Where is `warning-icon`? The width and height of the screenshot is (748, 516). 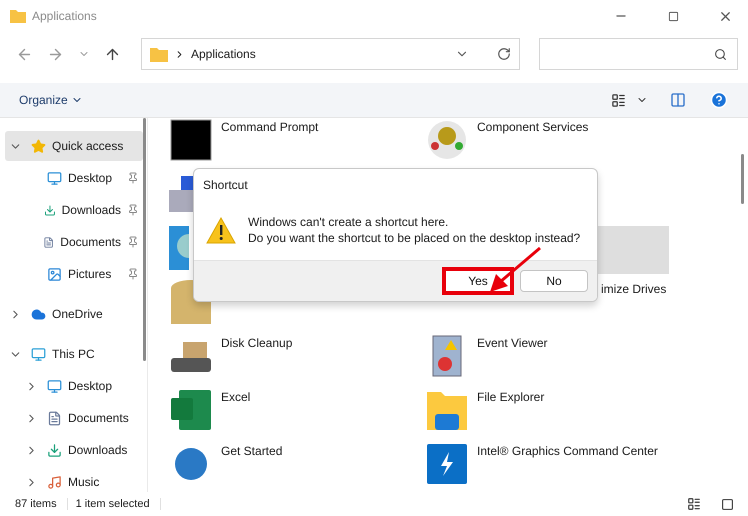
warning-icon is located at coordinates (221, 230).